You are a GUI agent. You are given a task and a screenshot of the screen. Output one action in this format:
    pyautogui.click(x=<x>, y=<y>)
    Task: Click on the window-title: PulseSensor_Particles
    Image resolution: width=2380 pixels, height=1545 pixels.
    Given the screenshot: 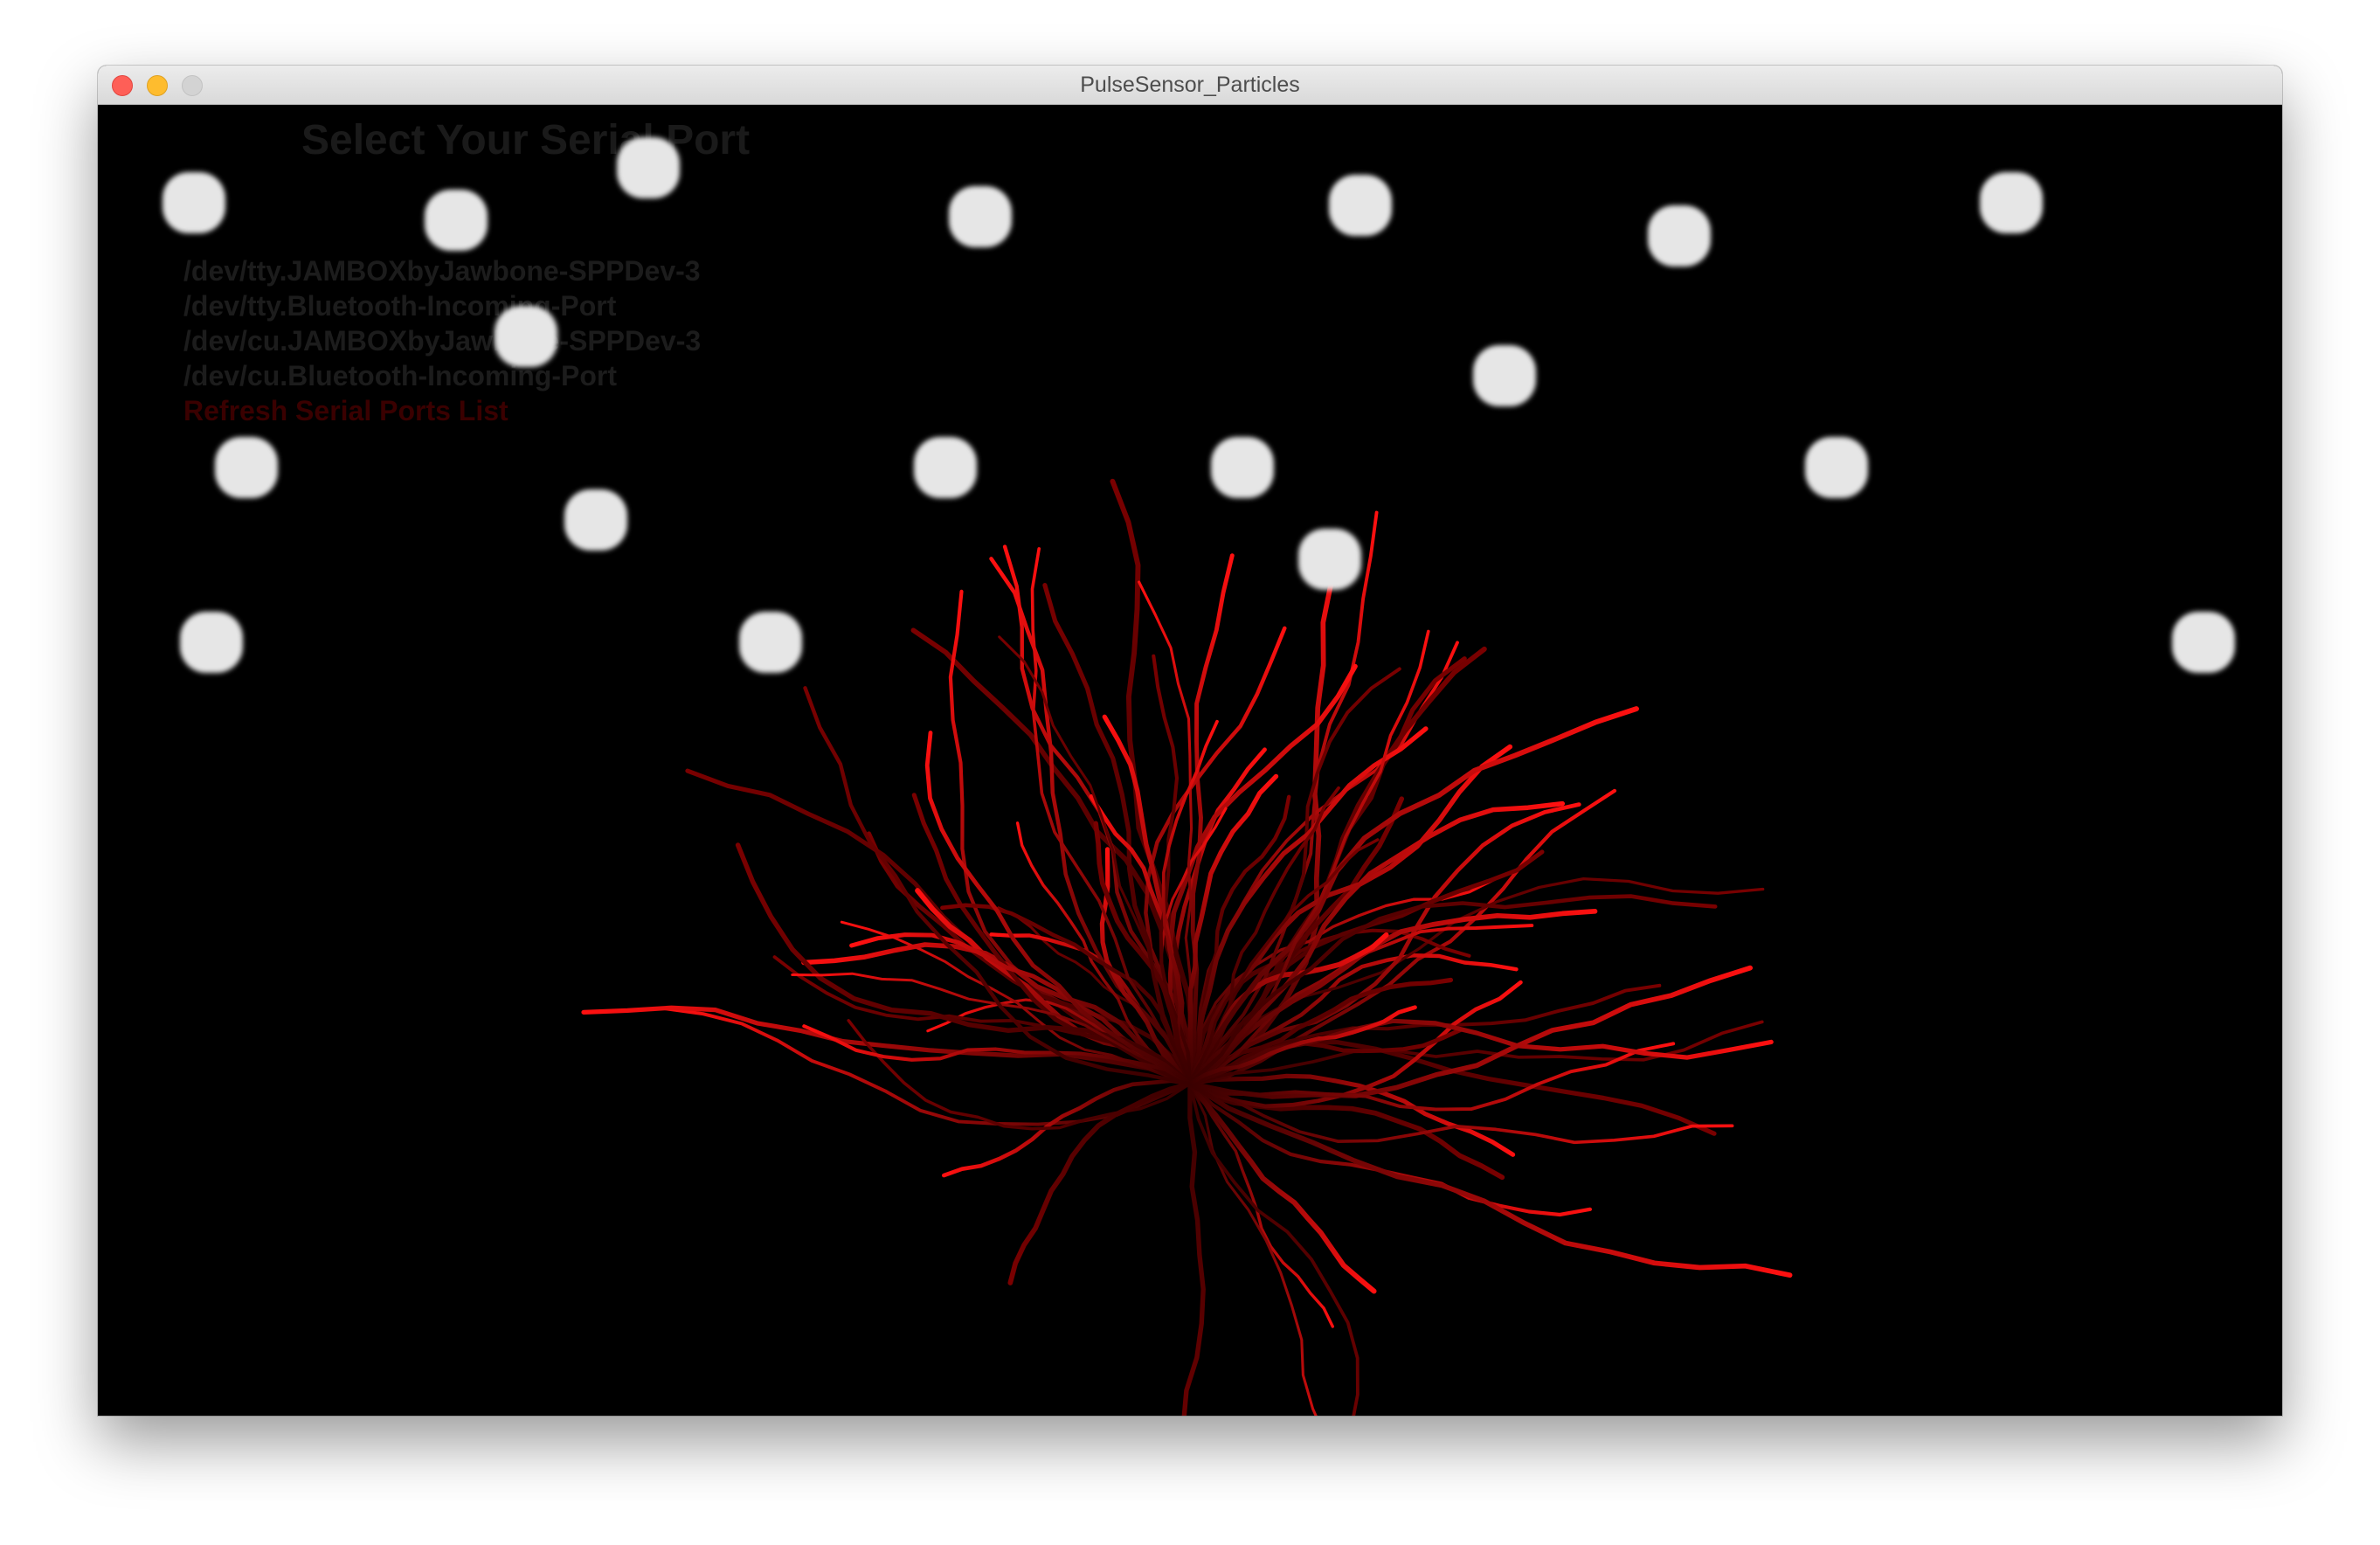 What is the action you would take?
    pyautogui.click(x=1190, y=85)
    